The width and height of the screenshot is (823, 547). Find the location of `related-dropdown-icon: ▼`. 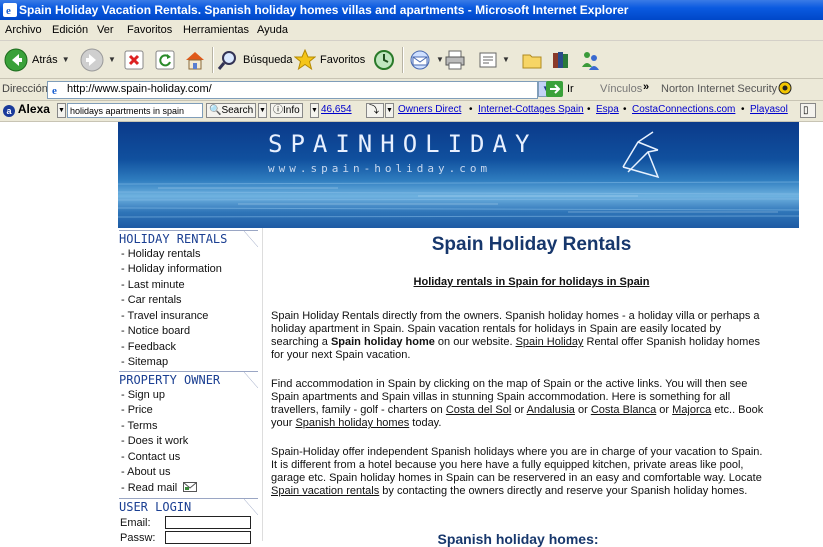

related-dropdown-icon: ▼ is located at coordinates (389, 110).